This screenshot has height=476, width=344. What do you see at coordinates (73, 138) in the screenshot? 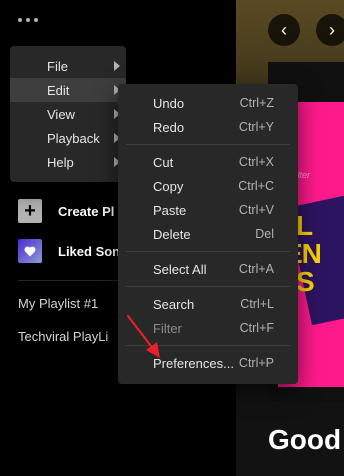
I see `menu-item-label: Playback` at bounding box center [73, 138].